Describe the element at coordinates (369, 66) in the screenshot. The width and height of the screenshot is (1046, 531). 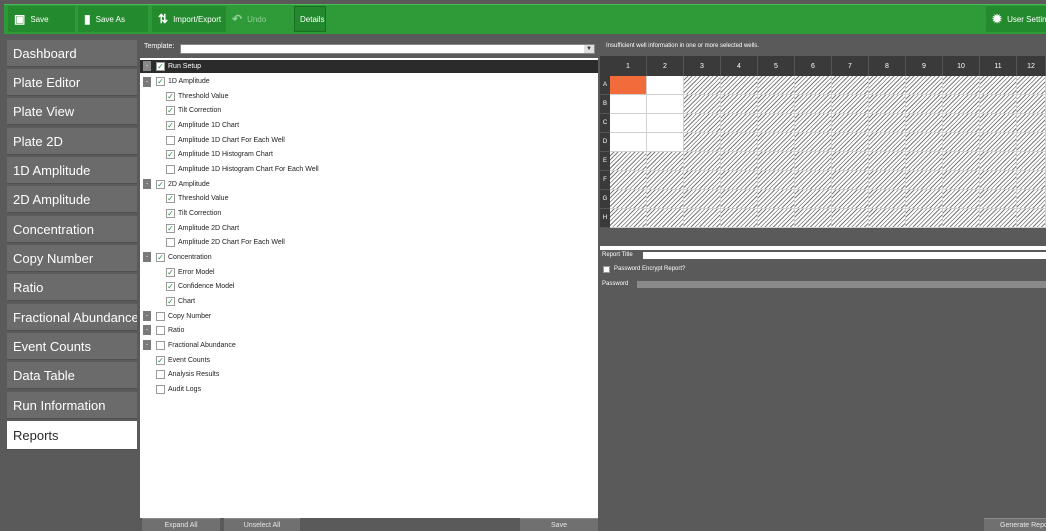
I see `tree-item-run-setup: - ✓ Run Setup` at that location.